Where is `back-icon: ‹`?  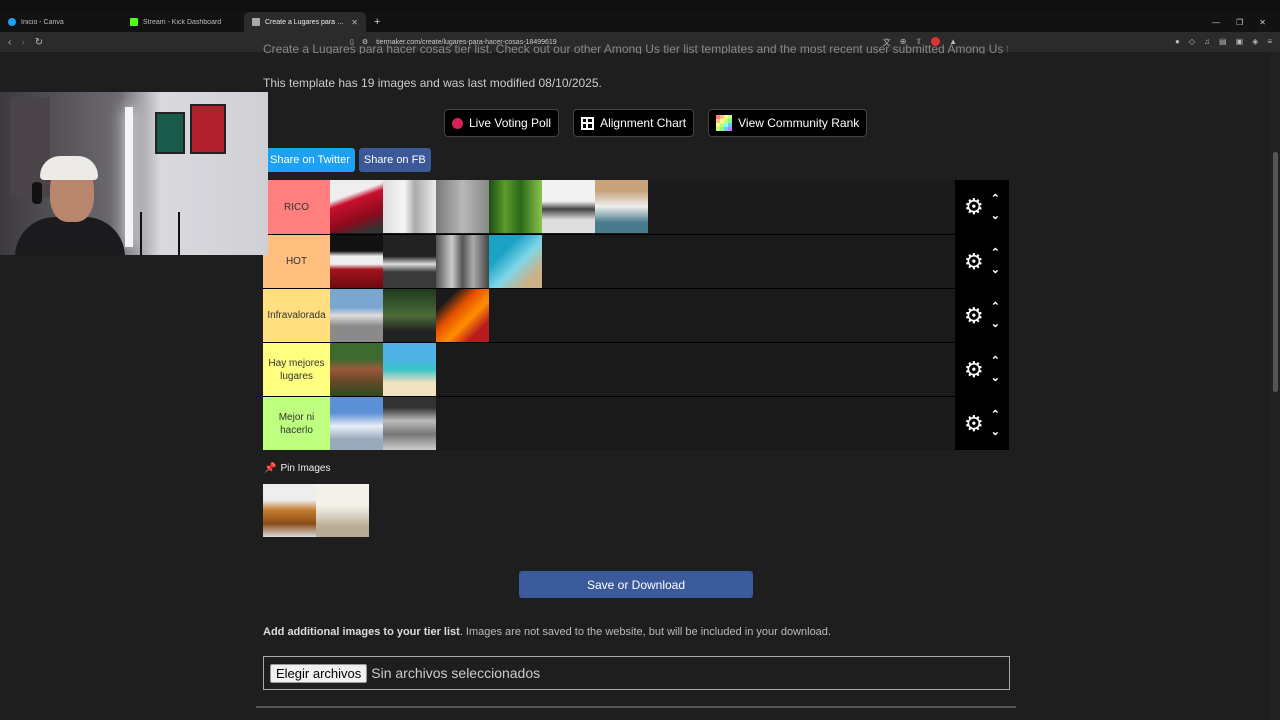 back-icon: ‹ is located at coordinates (9, 42).